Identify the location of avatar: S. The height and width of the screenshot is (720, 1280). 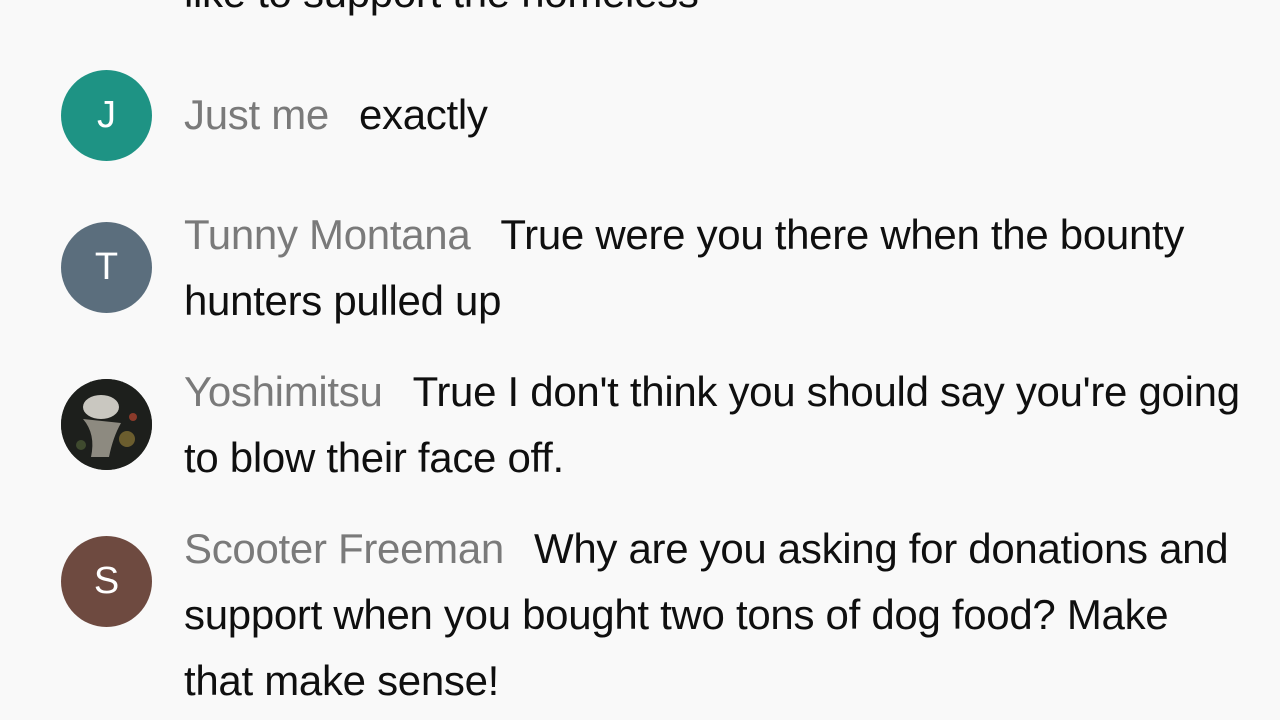
(106, 581).